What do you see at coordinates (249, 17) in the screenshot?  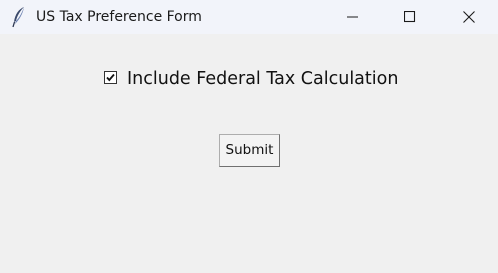 I see `title-bar: US Tax Preference Form` at bounding box center [249, 17].